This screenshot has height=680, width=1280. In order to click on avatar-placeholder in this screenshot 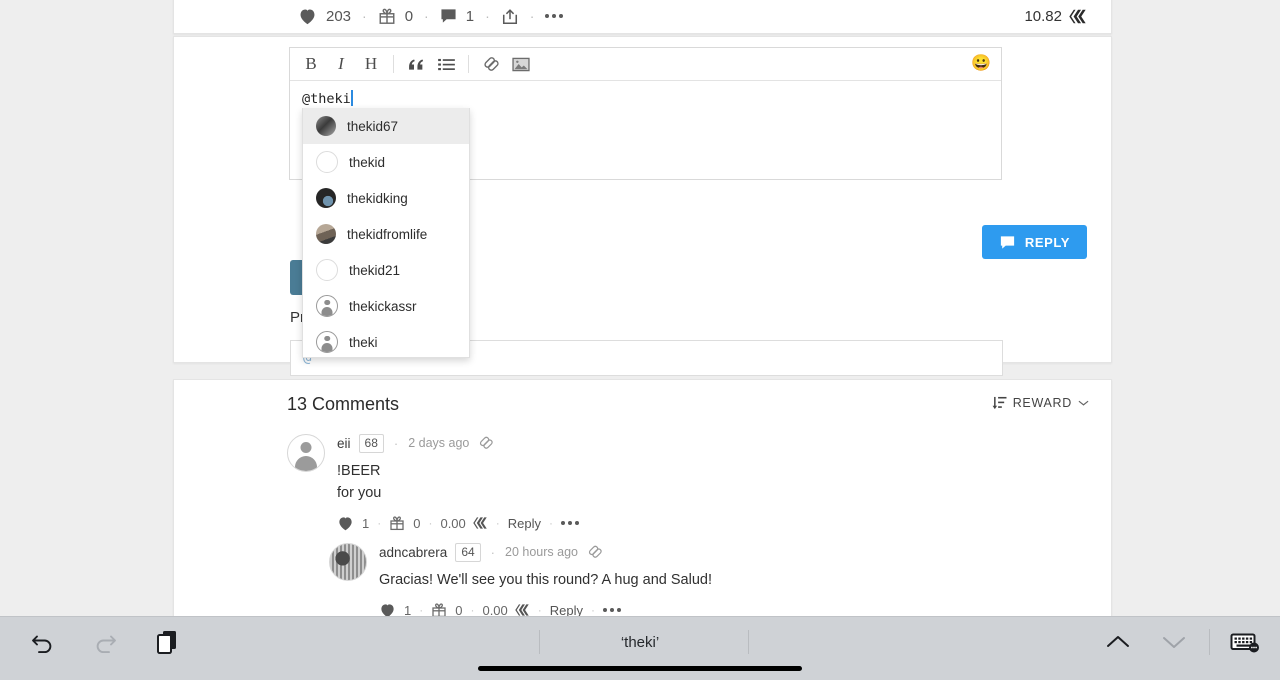, I will do `click(327, 306)`.